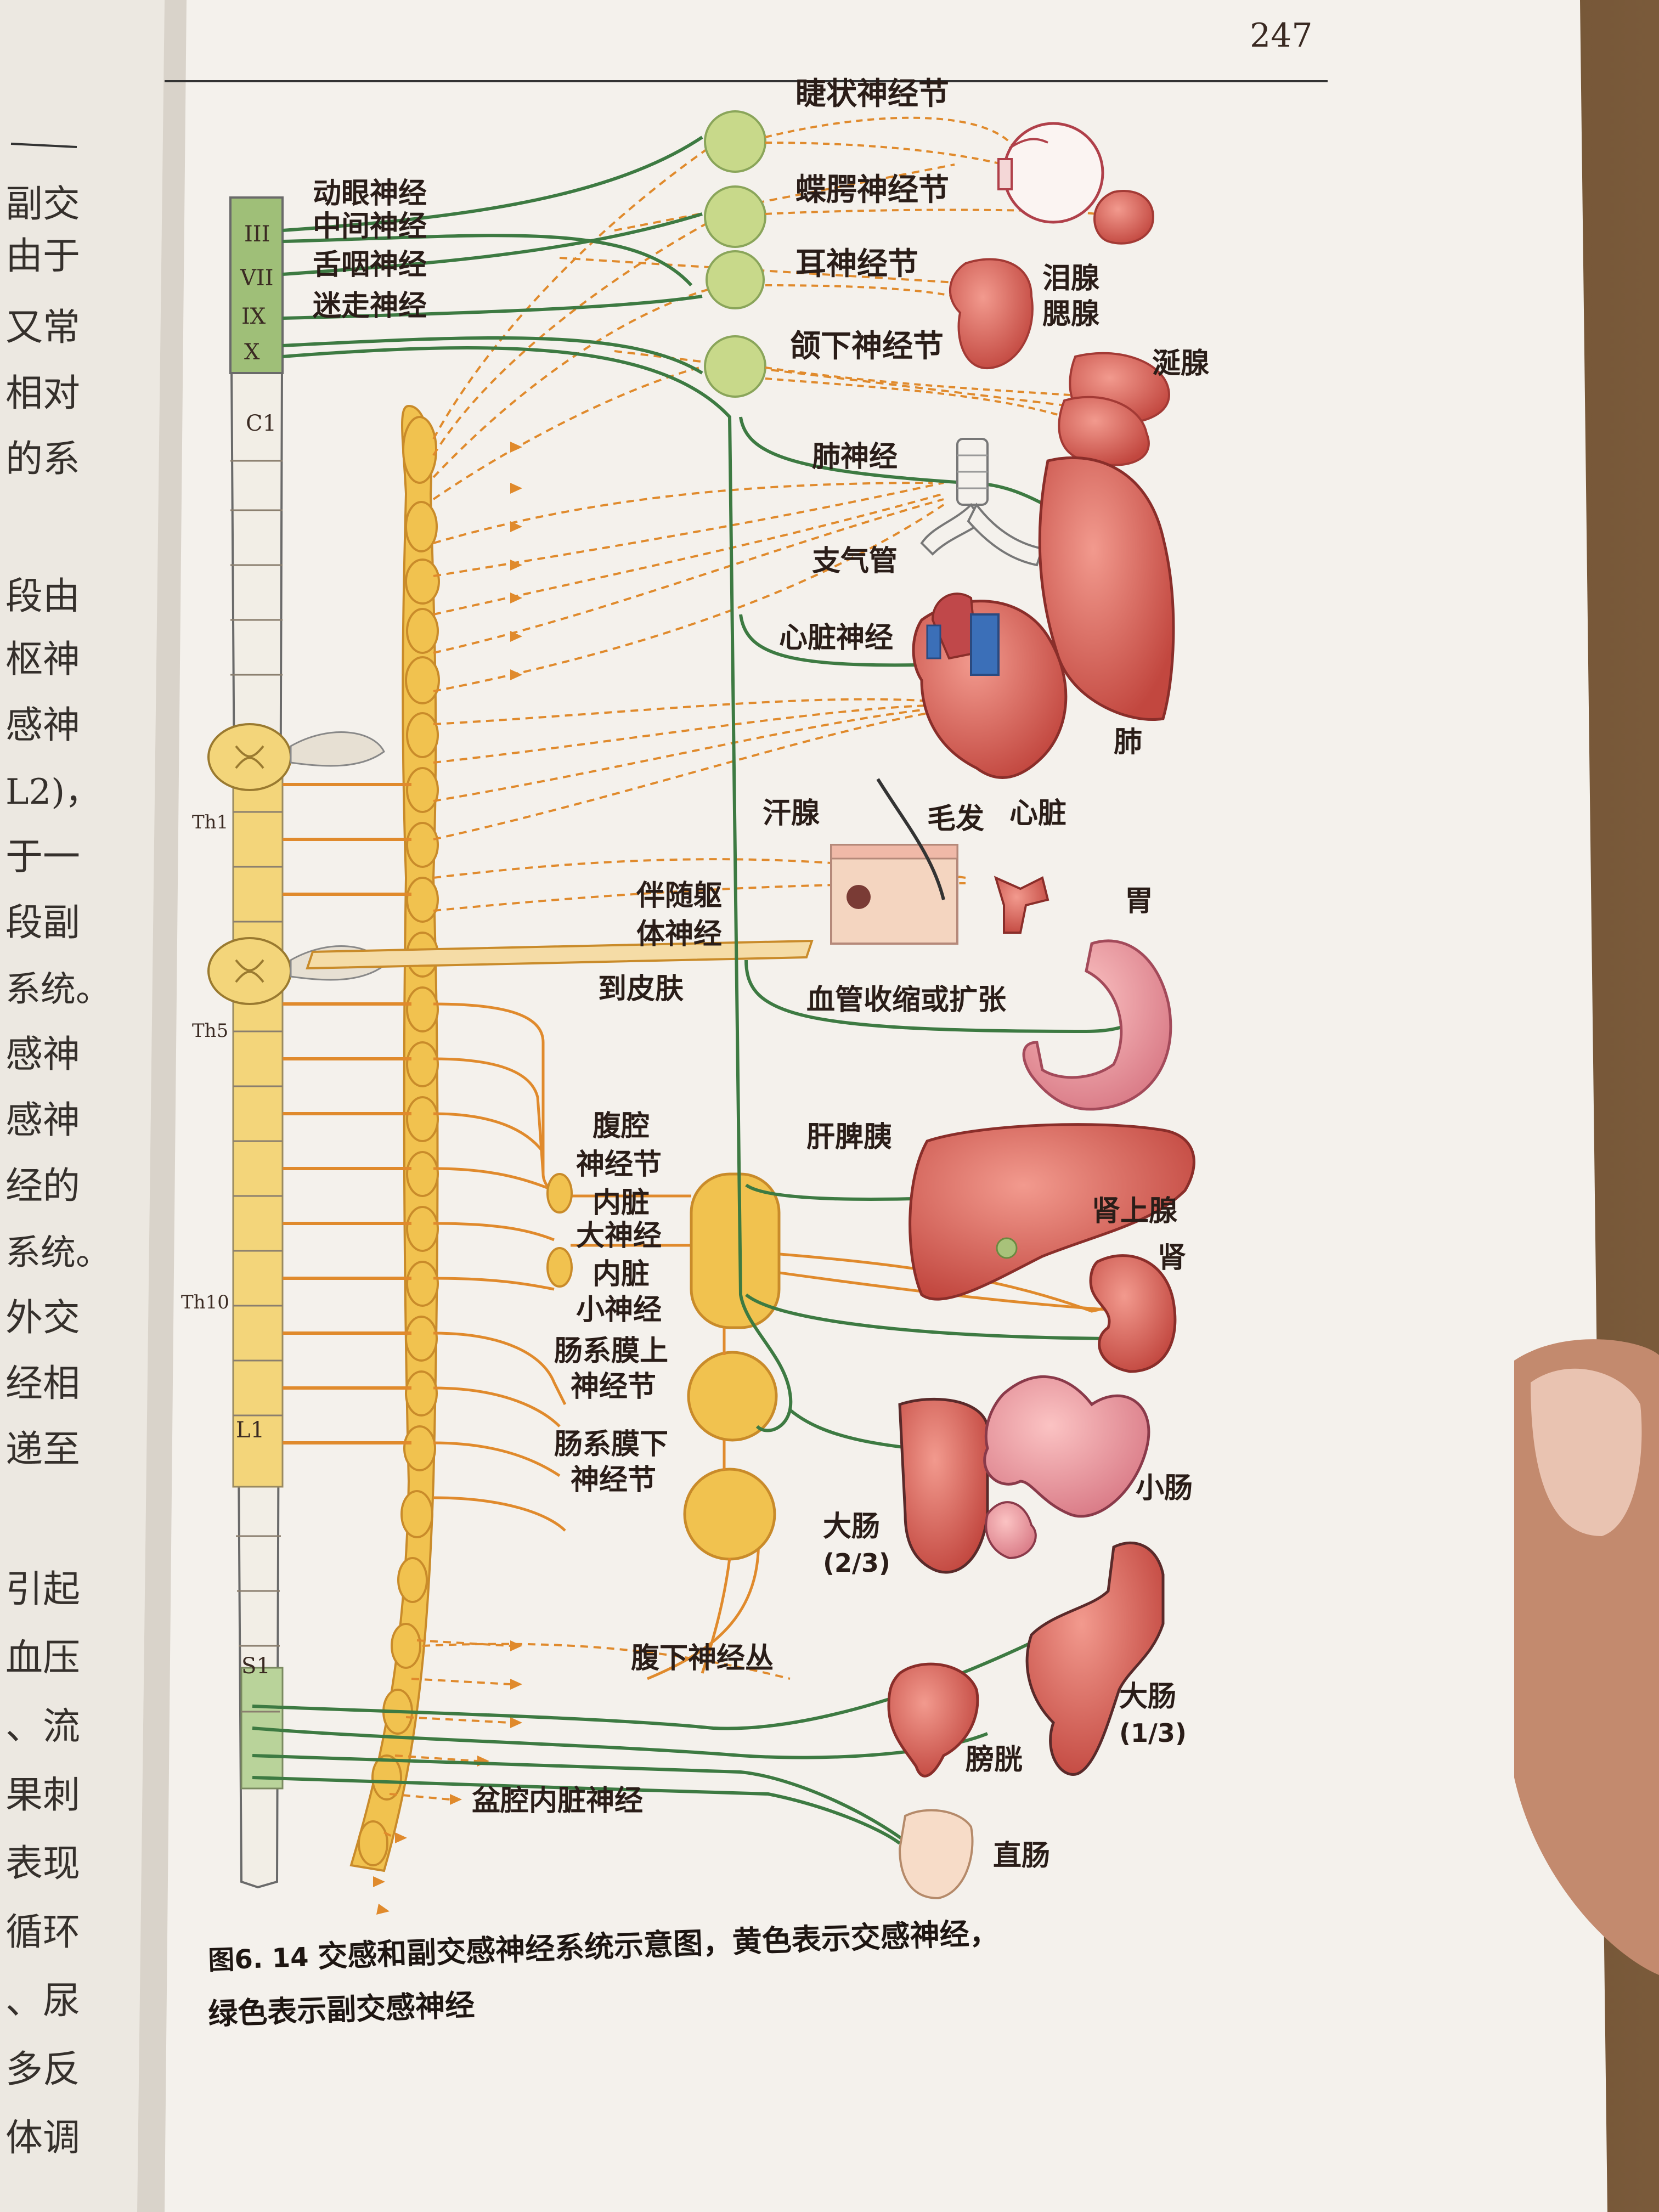 The width and height of the screenshot is (1659, 2212). Describe the element at coordinates (735, 141) in the screenshot. I see `ciliary-ganglion` at that location.